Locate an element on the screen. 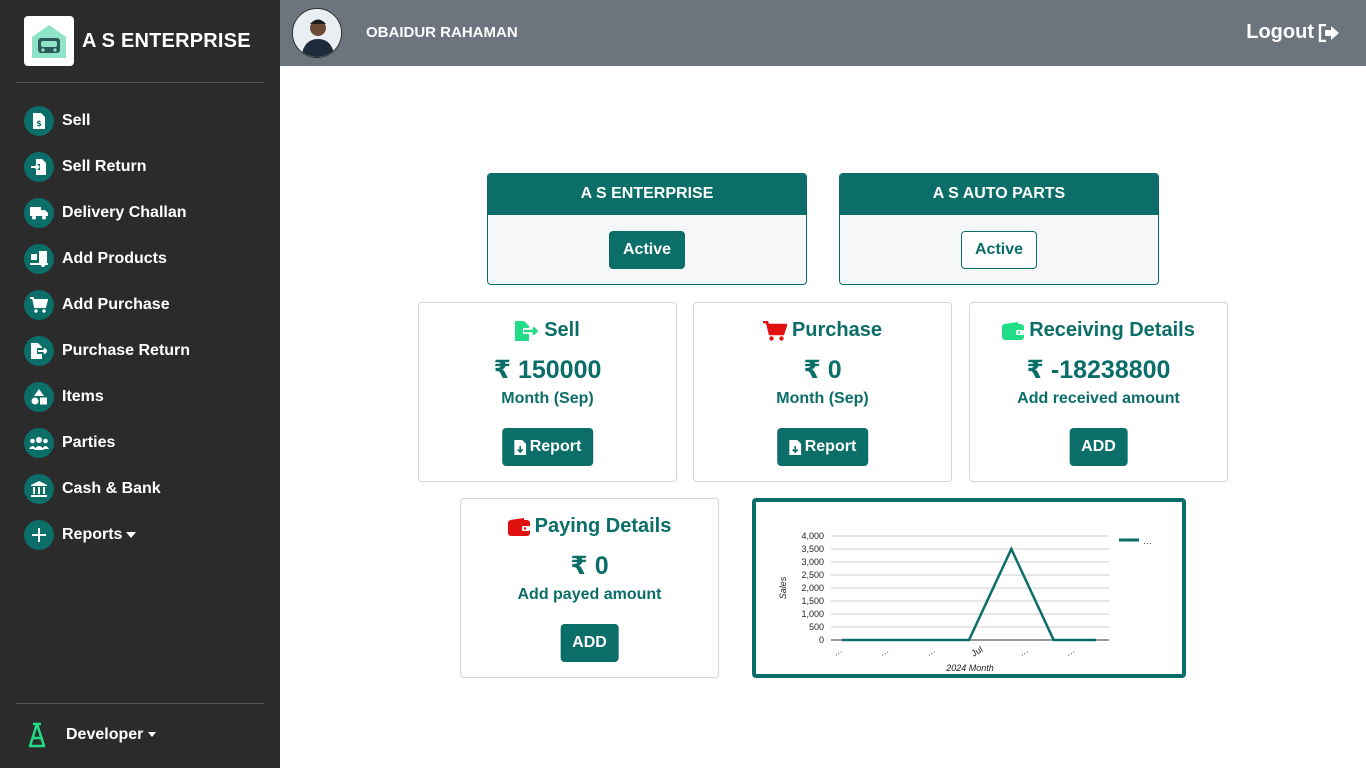 This screenshot has width=1366, height=768. chart-y-tick-label: 2,500 is located at coordinates (812, 575).